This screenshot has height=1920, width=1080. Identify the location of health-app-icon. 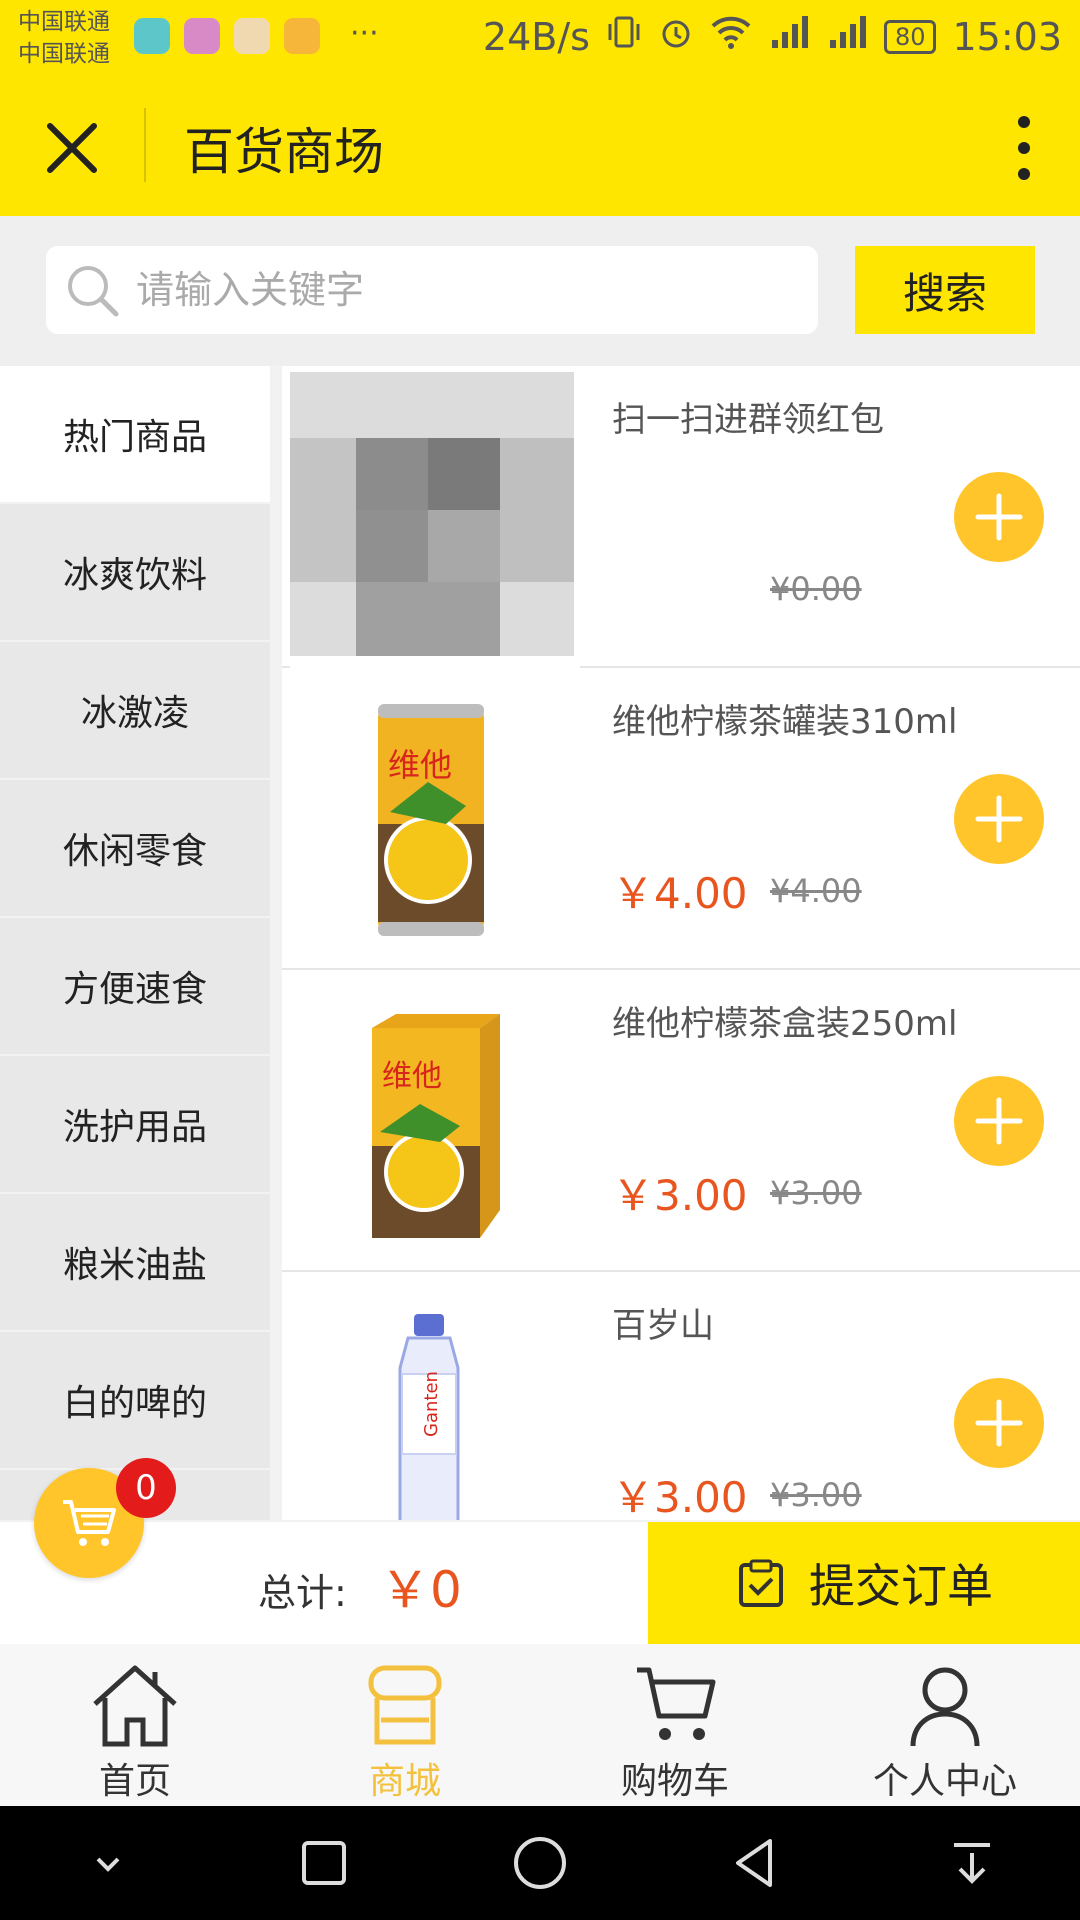
(152, 36).